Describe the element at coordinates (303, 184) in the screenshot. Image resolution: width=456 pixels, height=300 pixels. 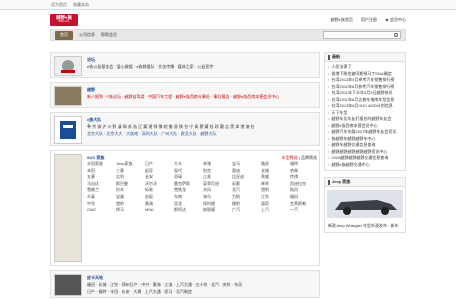
I see `brand-link: 凯迪拉克` at that location.